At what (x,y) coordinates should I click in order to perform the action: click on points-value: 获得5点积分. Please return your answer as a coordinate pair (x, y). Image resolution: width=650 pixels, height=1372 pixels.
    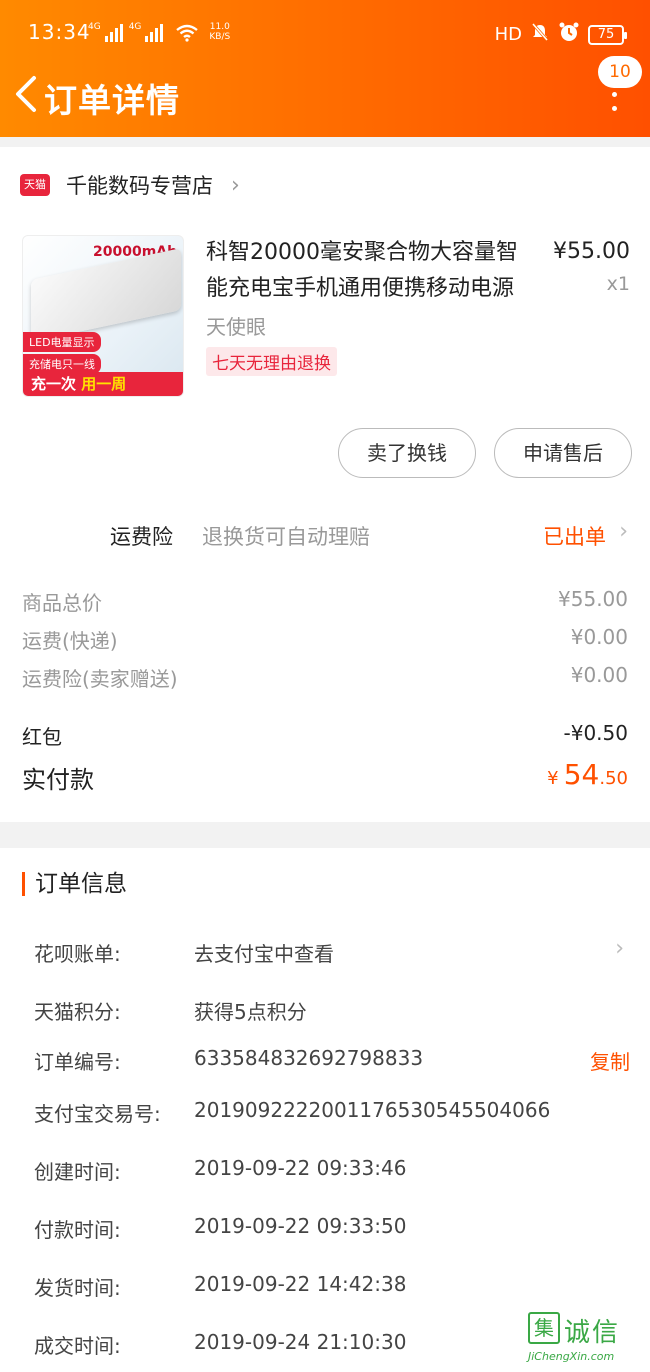
    Looking at the image, I should click on (250, 1012).